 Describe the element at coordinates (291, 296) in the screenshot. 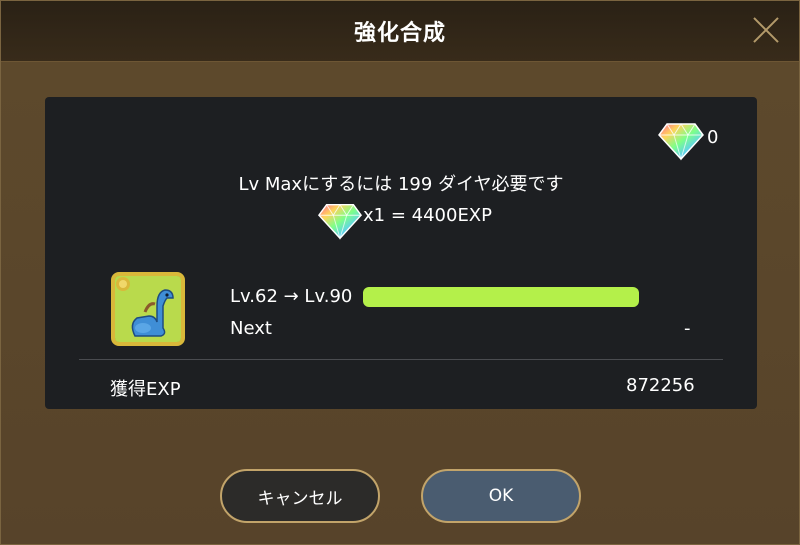

I see `level-change-text: Lv.62 → Lv.90` at that location.